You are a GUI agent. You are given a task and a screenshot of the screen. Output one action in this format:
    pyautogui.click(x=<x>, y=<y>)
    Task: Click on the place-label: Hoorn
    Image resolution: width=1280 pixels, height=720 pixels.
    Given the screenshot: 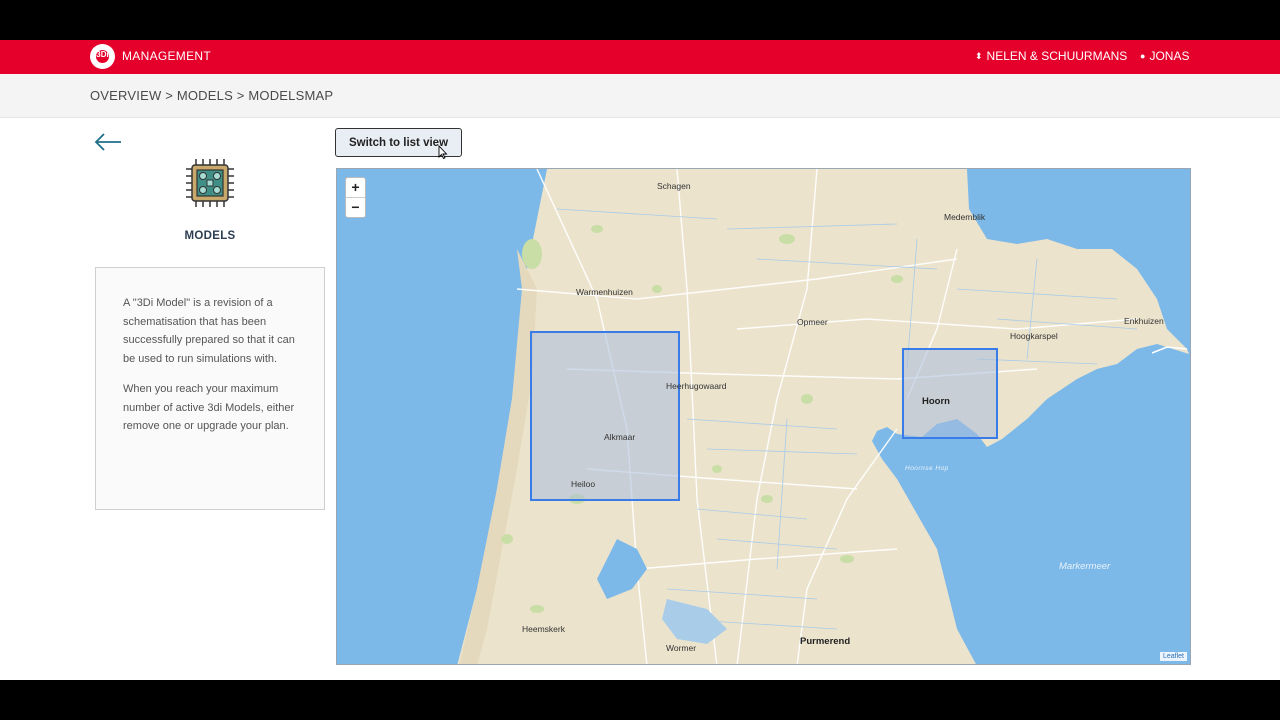 What is the action you would take?
    pyautogui.click(x=936, y=401)
    